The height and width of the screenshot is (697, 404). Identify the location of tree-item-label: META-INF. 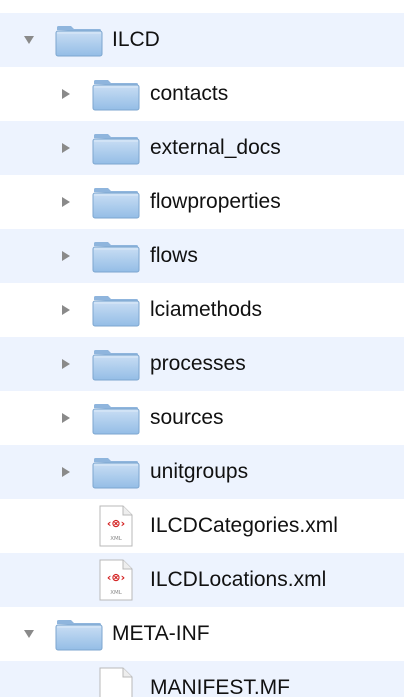
(161, 633).